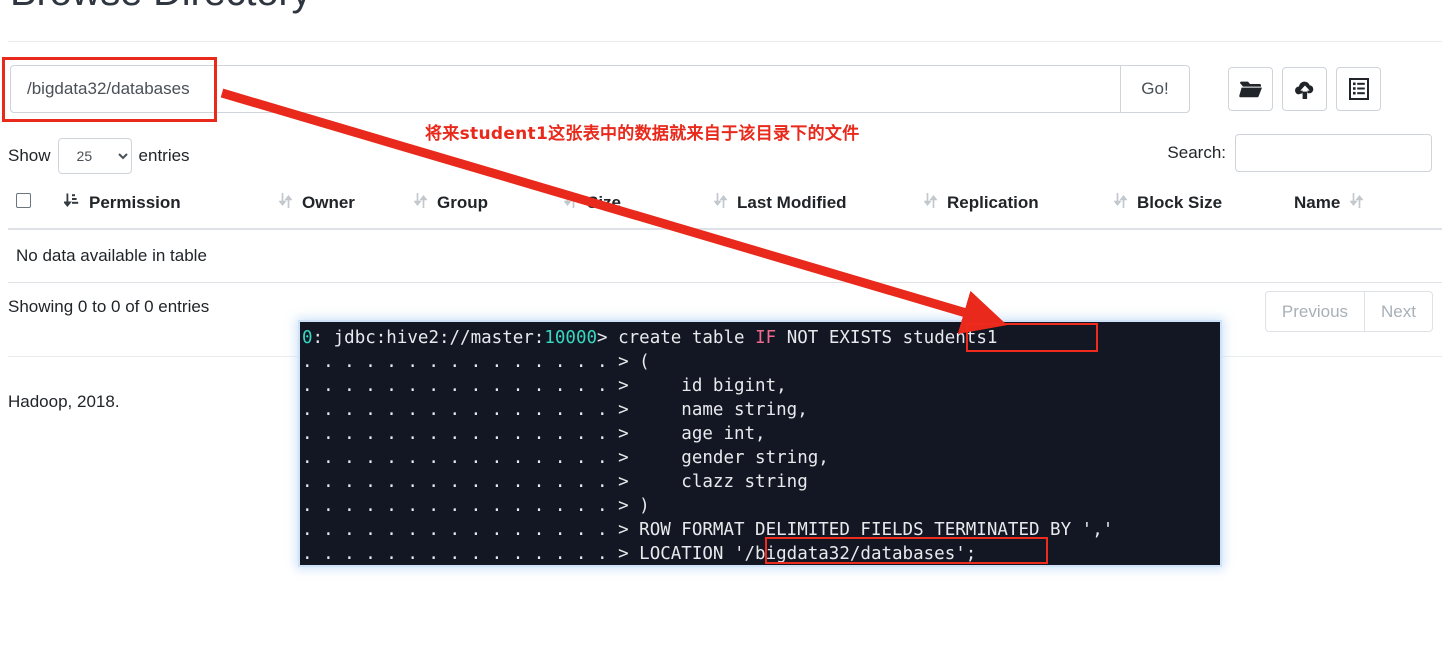 The height and width of the screenshot is (662, 1450). I want to click on cloud-upload-icon, so click(1305, 89).